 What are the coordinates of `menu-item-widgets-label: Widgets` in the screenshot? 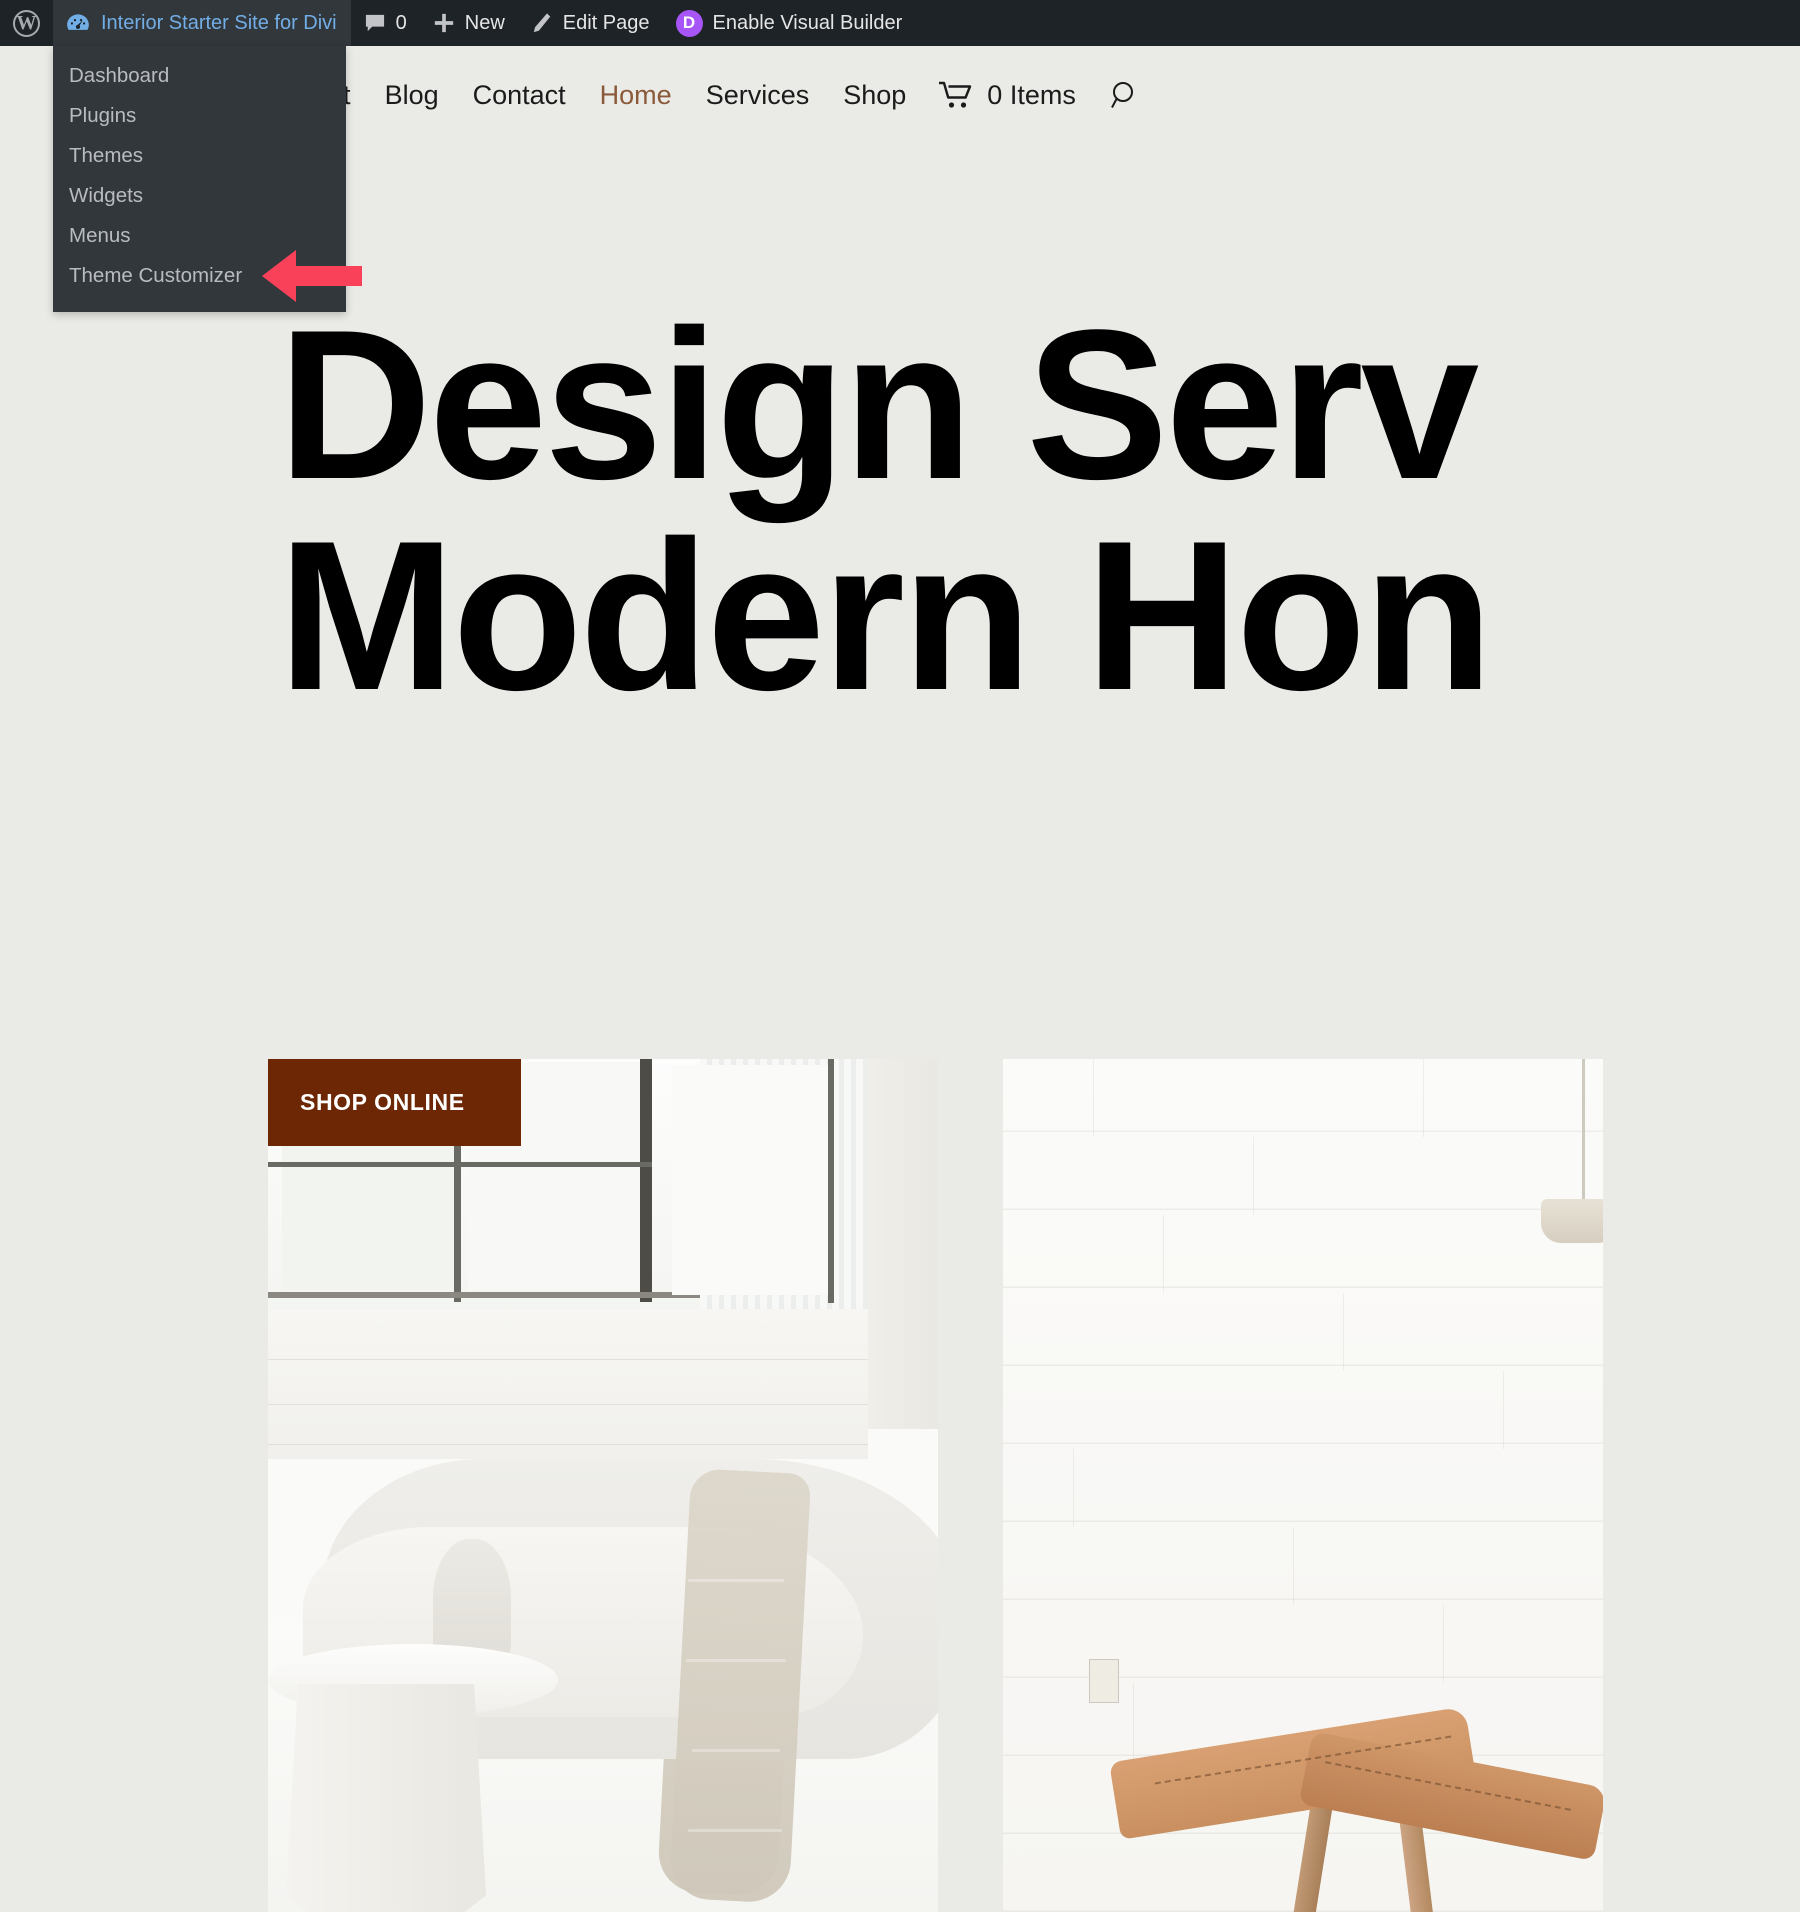 It's located at (106, 195).